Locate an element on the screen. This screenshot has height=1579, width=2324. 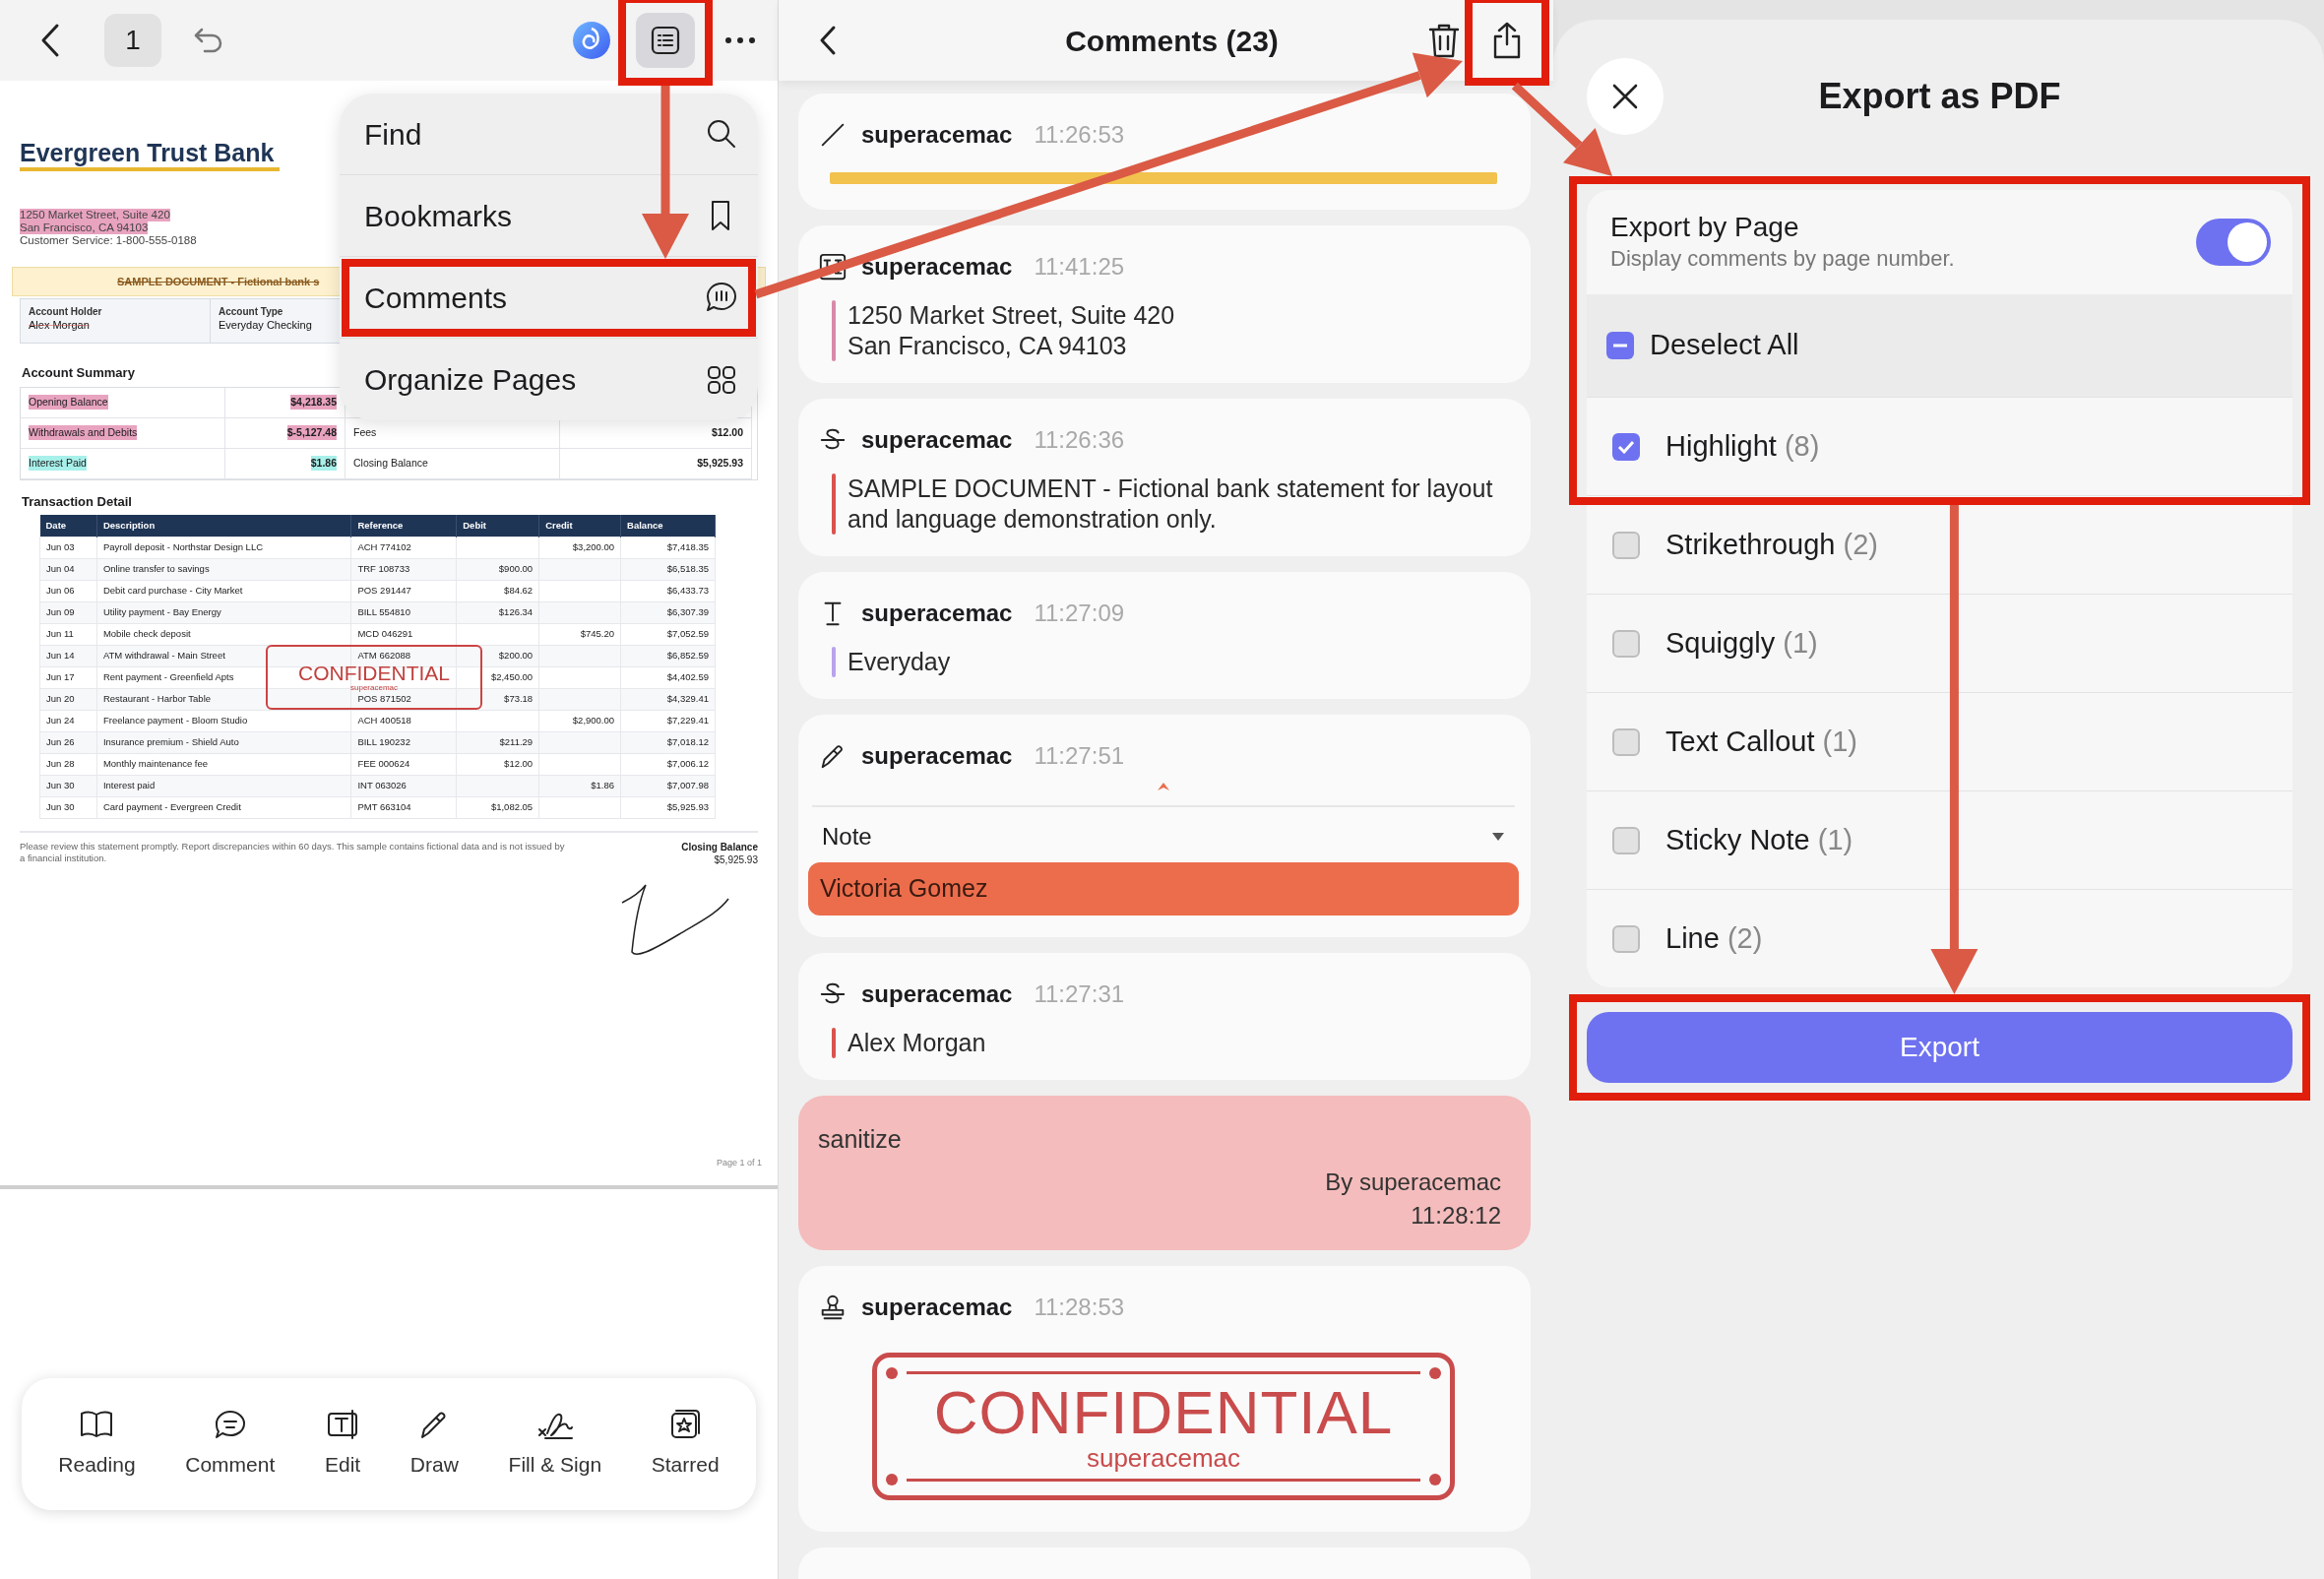
type-label: Highlight (8) is located at coordinates (1742, 446).